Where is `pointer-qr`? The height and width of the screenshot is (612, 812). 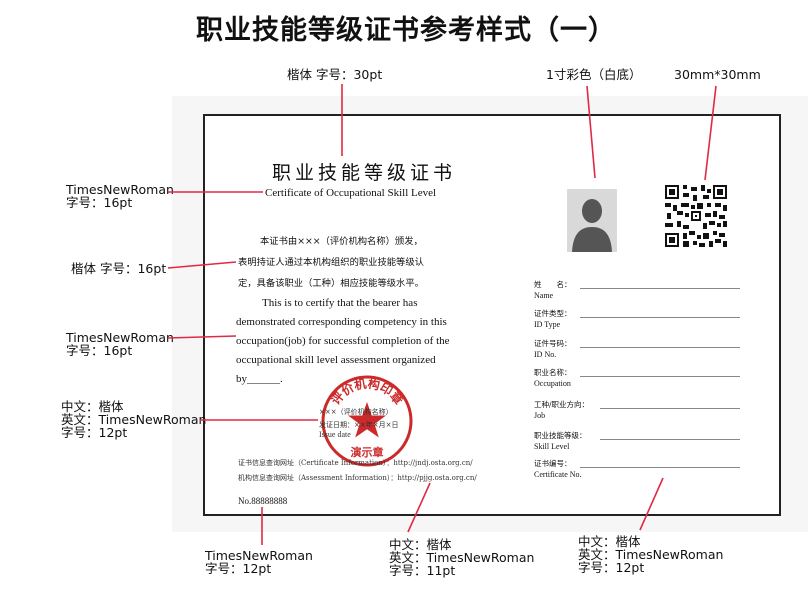
pointer-qr is located at coordinates (710, 133).